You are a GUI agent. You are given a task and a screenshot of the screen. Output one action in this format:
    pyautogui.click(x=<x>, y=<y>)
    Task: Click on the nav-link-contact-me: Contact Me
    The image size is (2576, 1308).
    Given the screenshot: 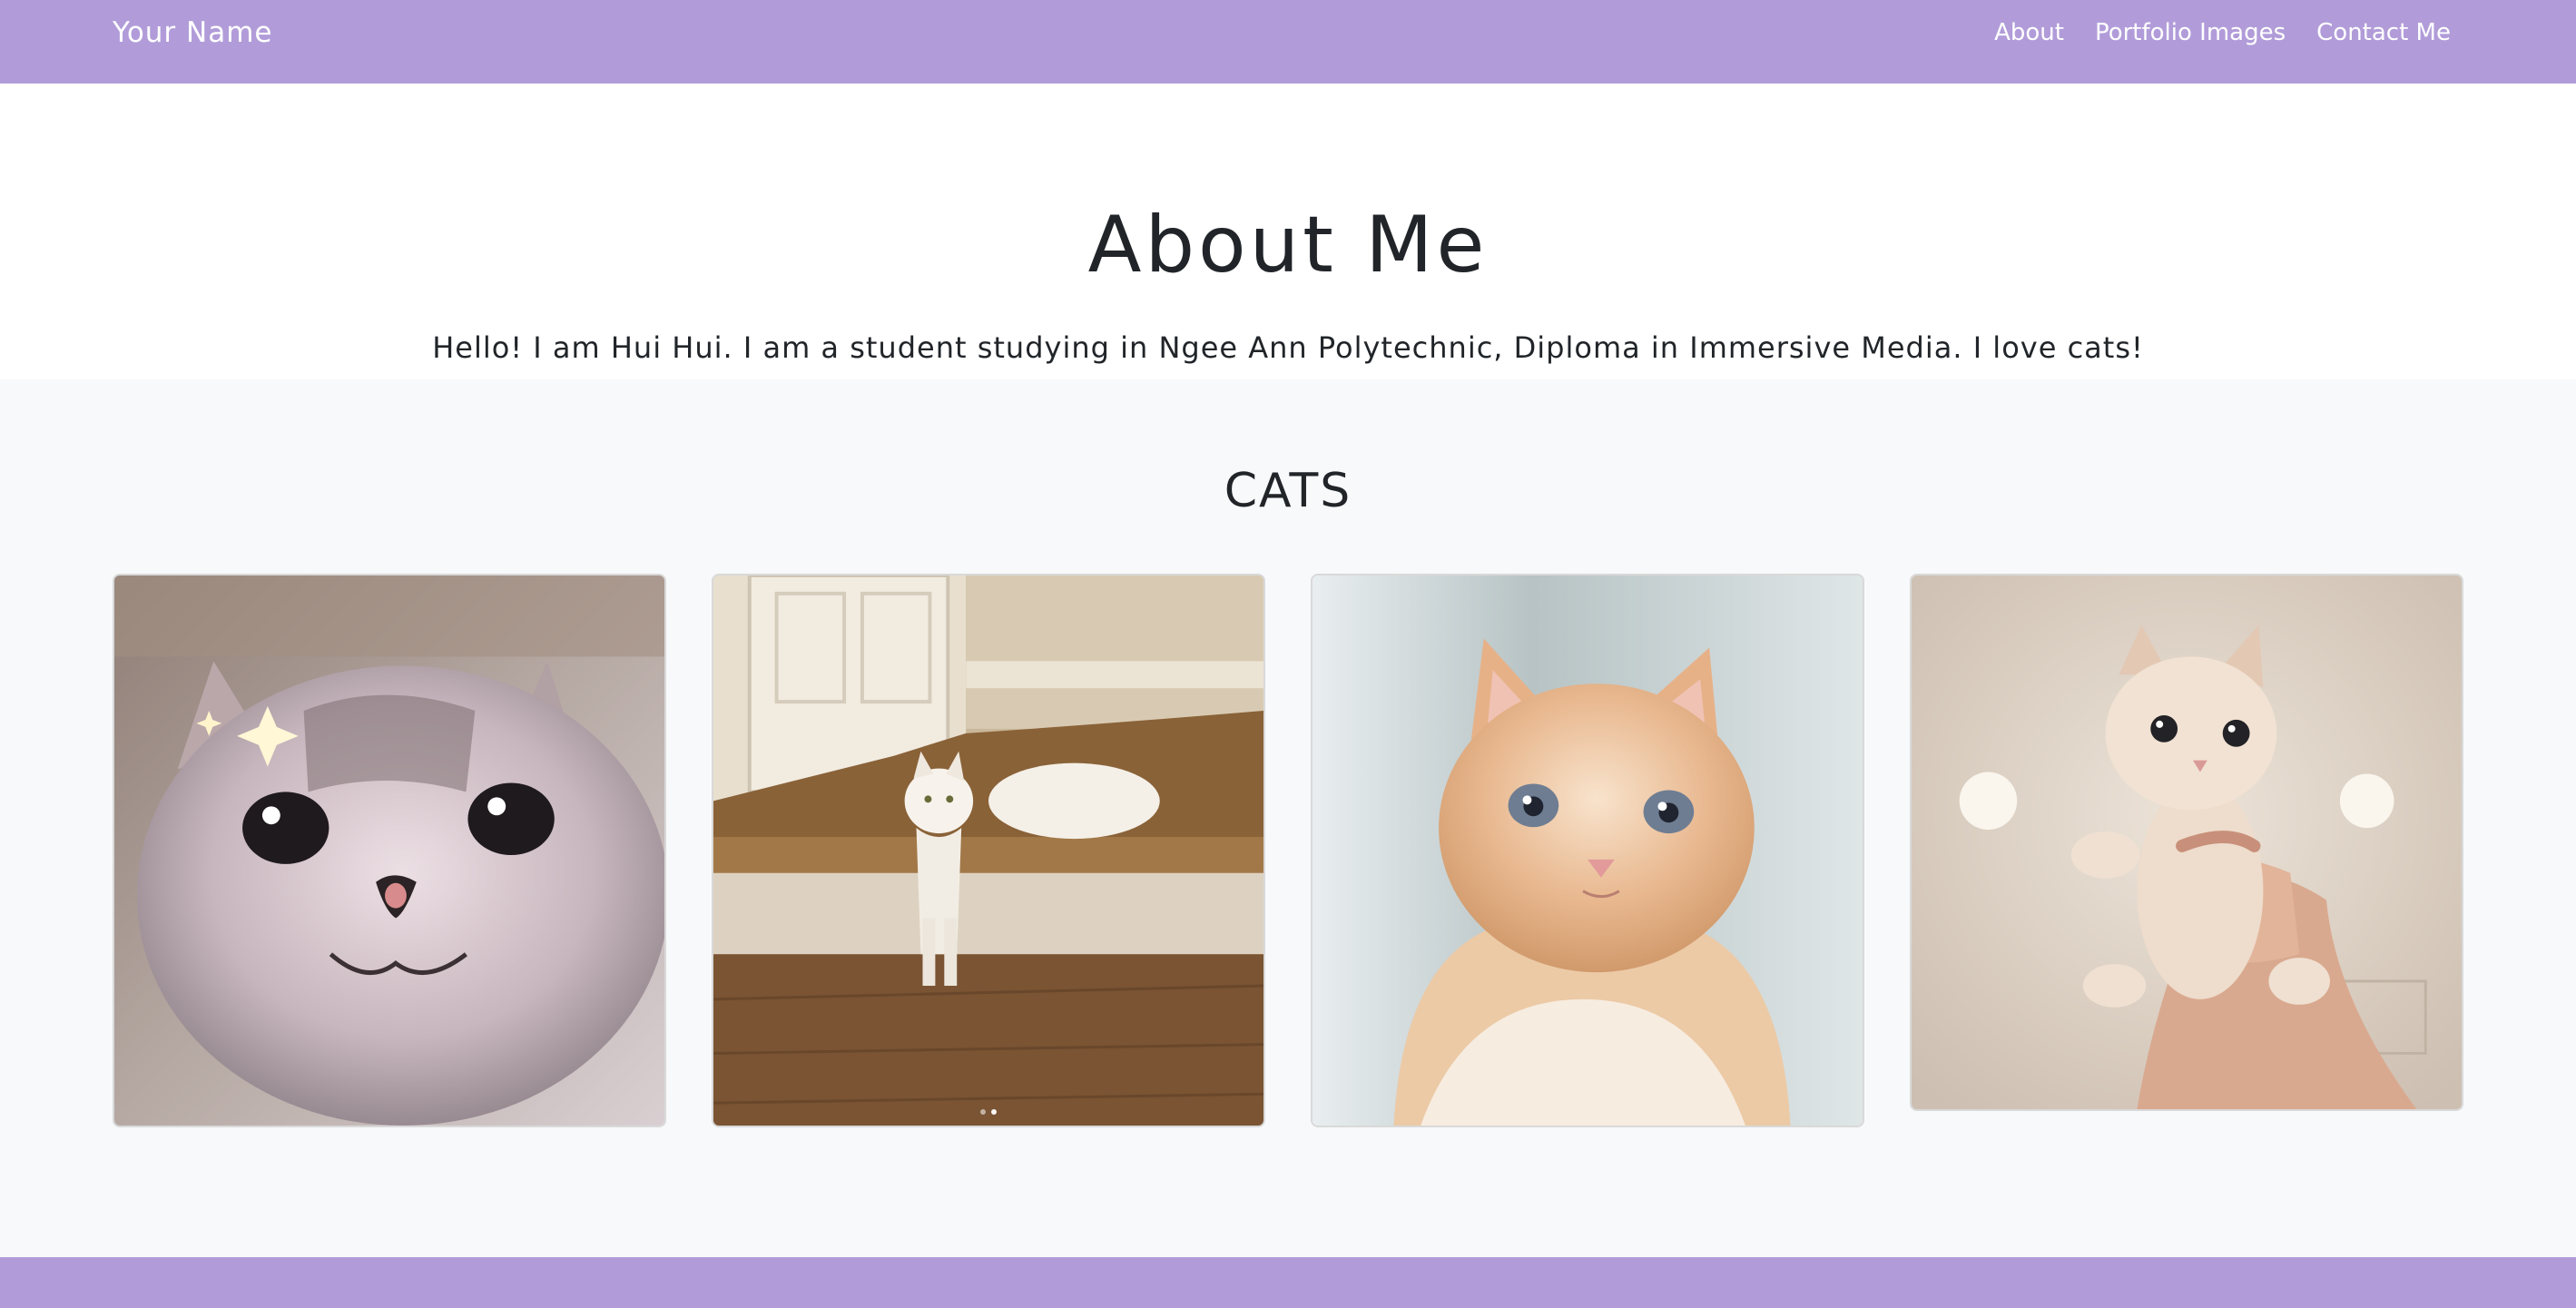 What is the action you would take?
    pyautogui.click(x=2383, y=32)
    